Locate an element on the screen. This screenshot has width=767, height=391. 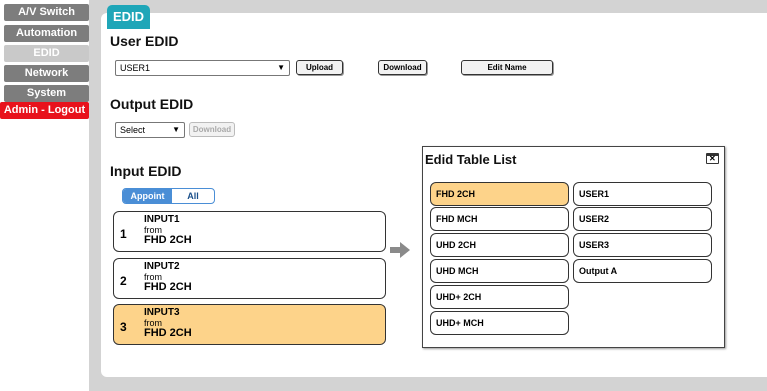
input-number: 1 is located at coordinates (123, 234).